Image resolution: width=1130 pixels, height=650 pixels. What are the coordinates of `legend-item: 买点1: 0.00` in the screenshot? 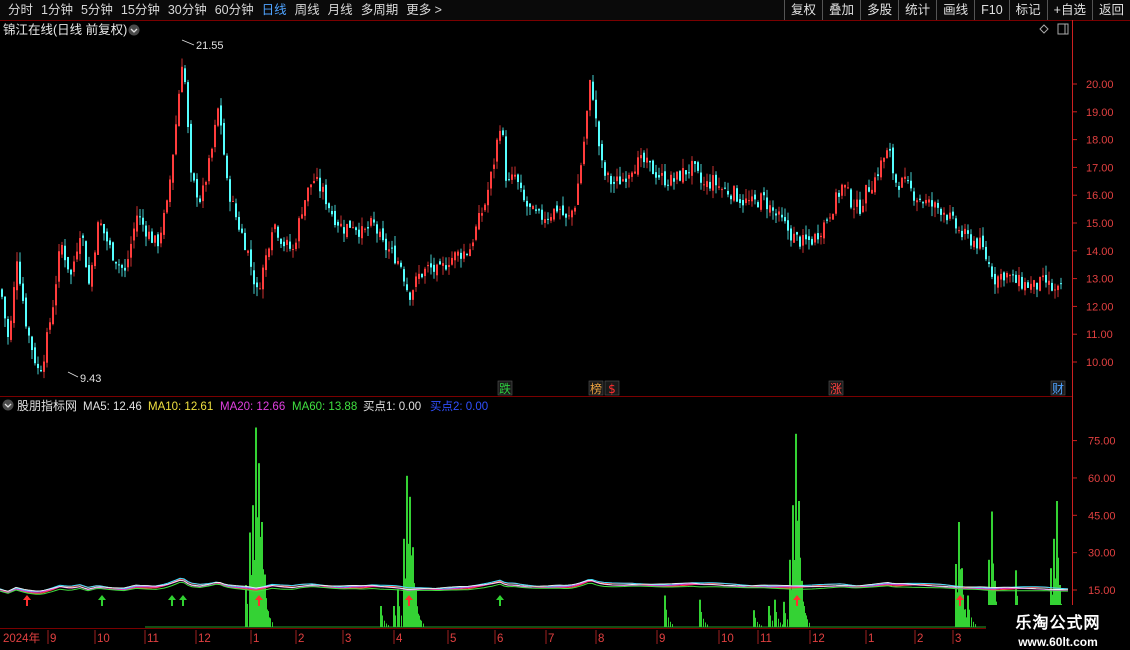 It's located at (392, 406).